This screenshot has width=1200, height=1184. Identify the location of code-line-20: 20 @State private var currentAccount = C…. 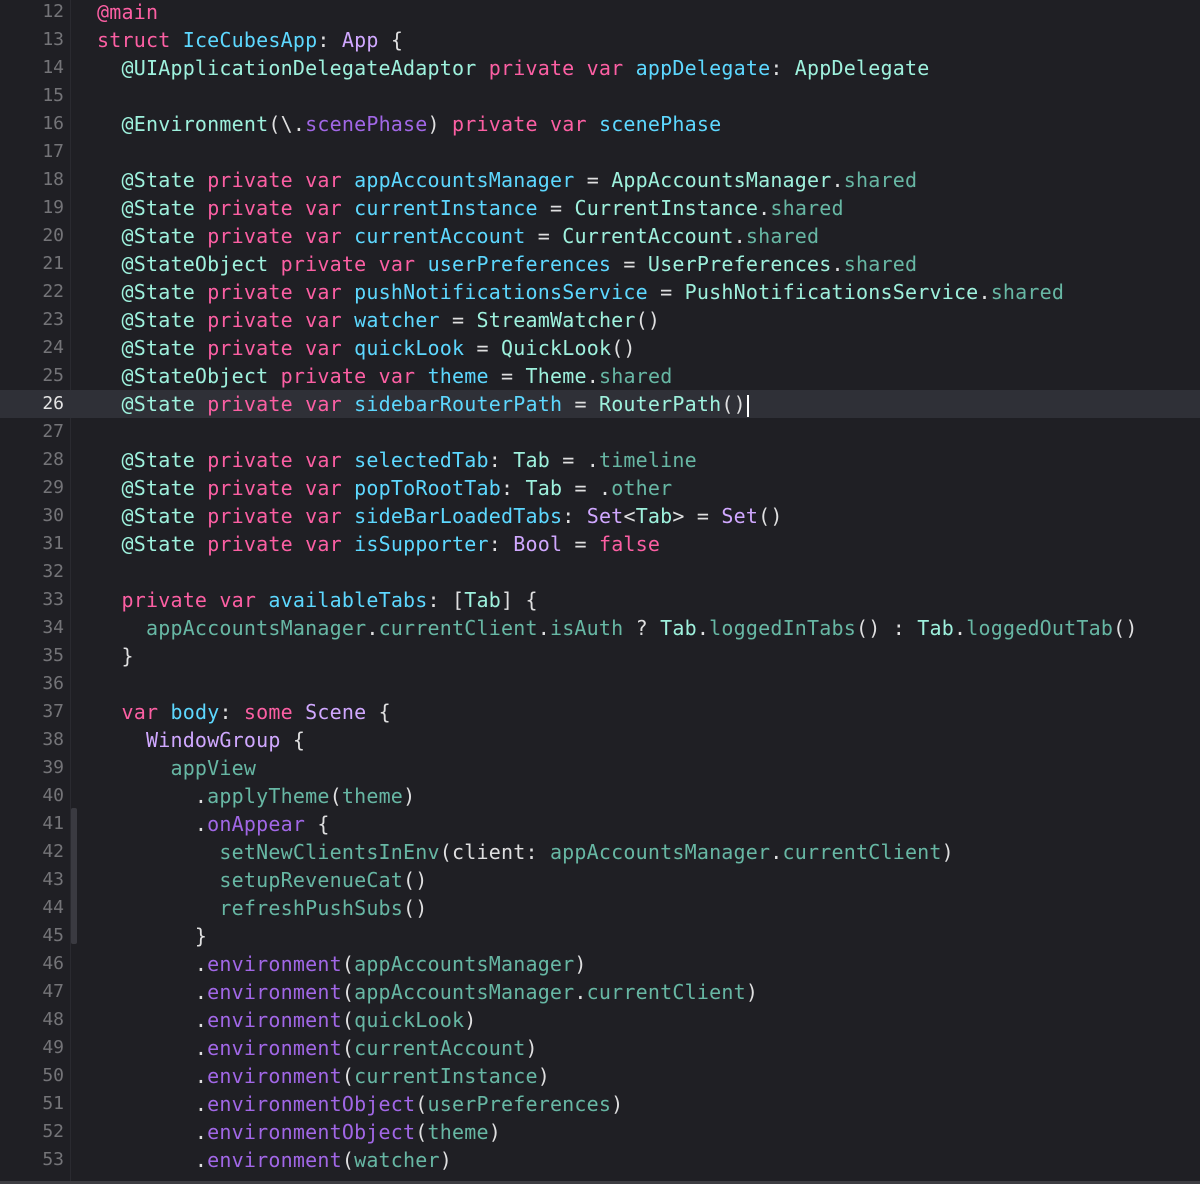
(600, 236).